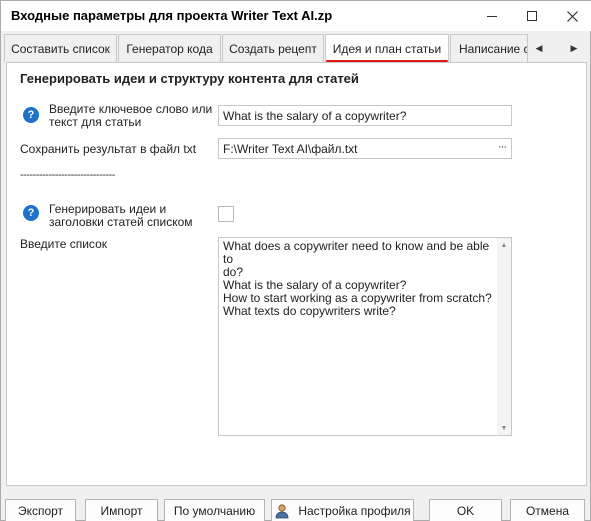 Image resolution: width=591 pixels, height=521 pixels. I want to click on list-line: What texts do copywriters write?, so click(309, 311).